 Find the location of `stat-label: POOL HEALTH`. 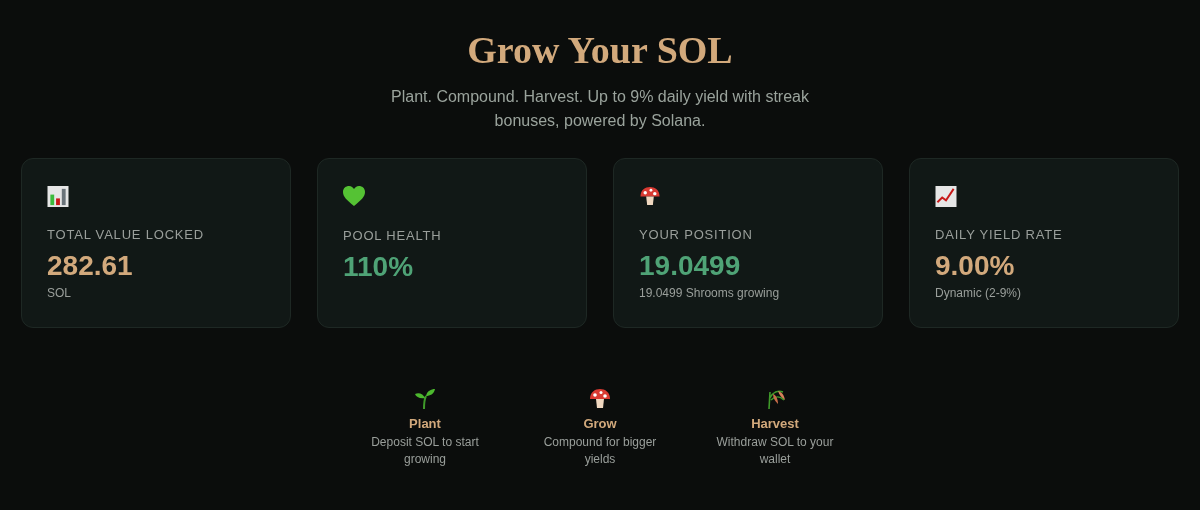

stat-label: POOL HEALTH is located at coordinates (392, 235).